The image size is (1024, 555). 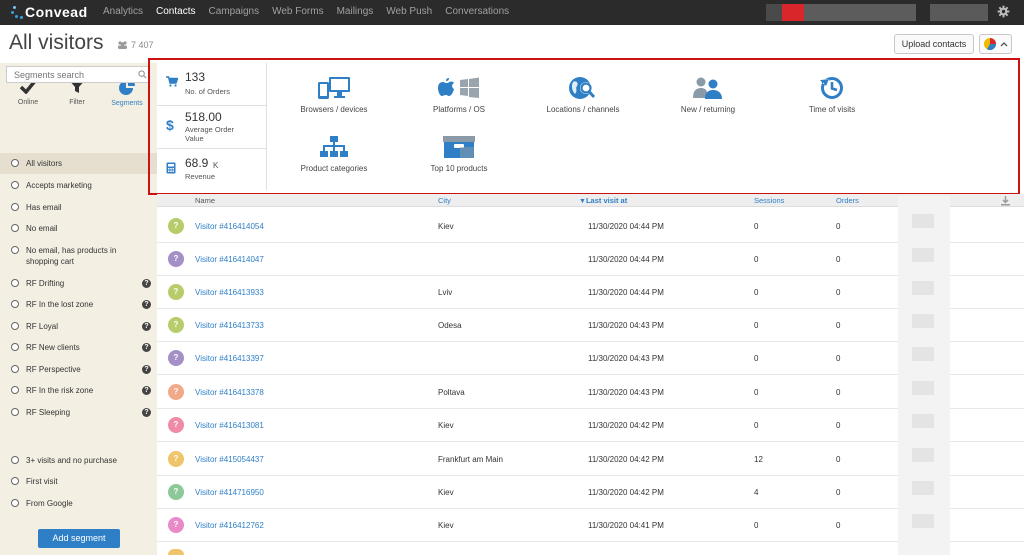 I want to click on segment-label: From Google, so click(x=49, y=503).